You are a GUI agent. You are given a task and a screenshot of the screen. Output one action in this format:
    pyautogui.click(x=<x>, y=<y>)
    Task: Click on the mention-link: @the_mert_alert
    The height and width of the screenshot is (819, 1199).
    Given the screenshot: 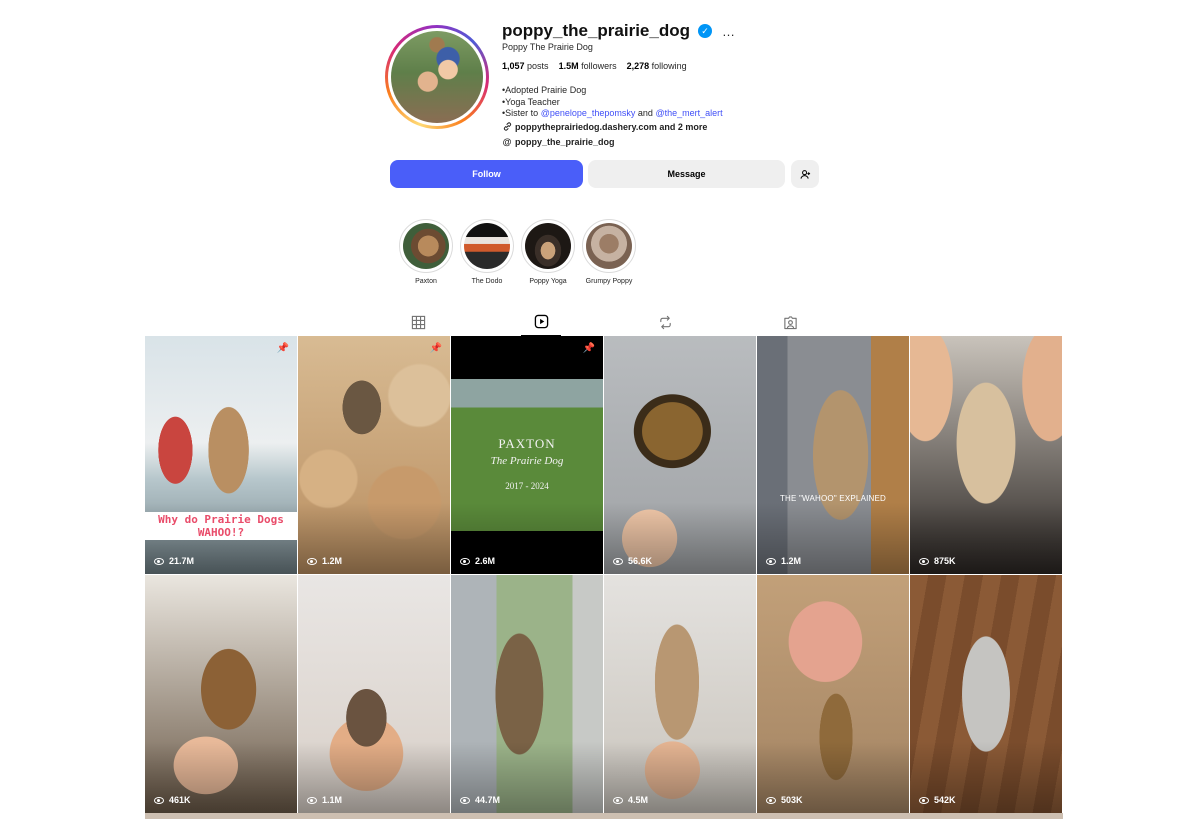 What is the action you would take?
    pyautogui.click(x=688, y=113)
    